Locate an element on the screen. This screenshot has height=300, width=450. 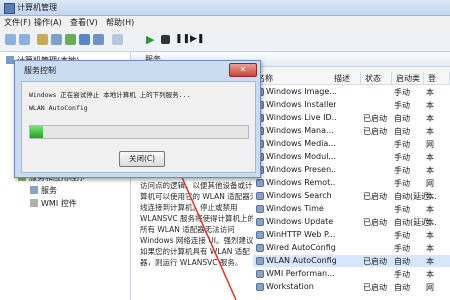
dialog-close-icon: ✕ is located at coordinates (243, 70).